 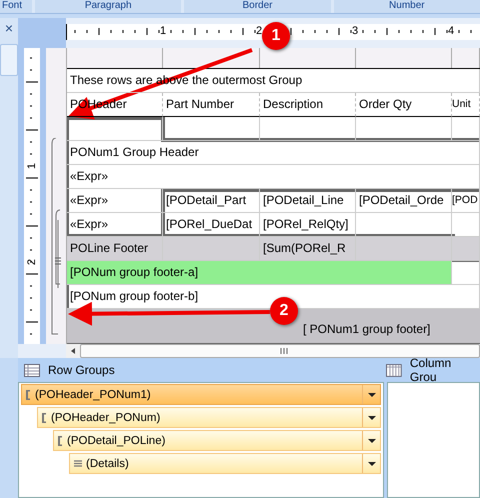 What do you see at coordinates (273, 153) in the screenshot?
I see `table-cell: PONum1 Group Header` at bounding box center [273, 153].